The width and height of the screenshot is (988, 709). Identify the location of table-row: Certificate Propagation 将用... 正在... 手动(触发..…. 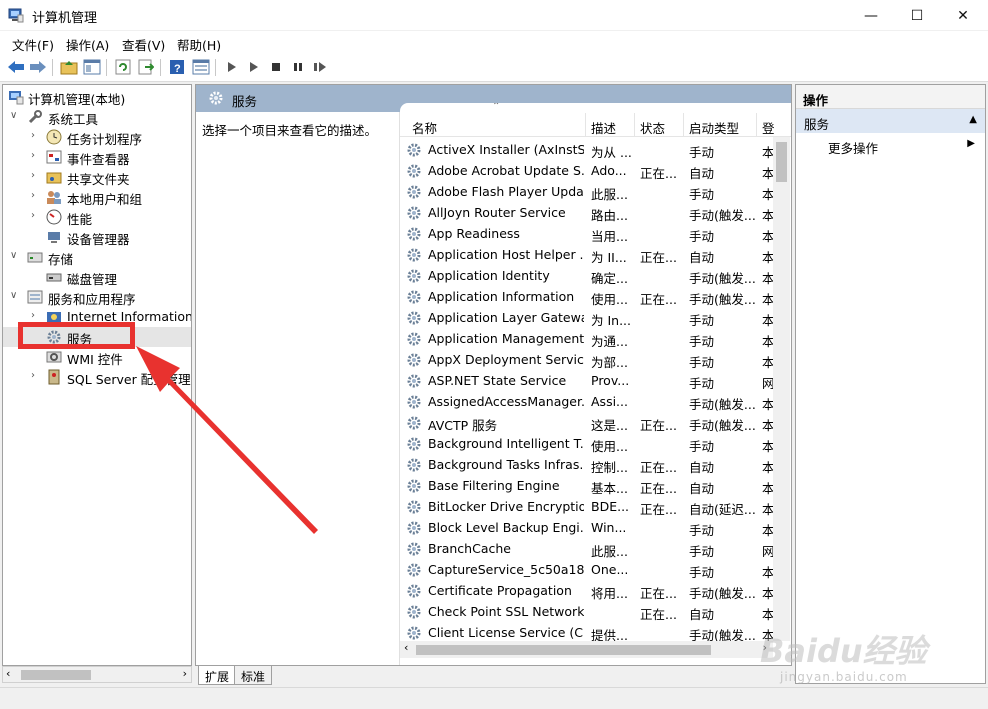
(595, 590).